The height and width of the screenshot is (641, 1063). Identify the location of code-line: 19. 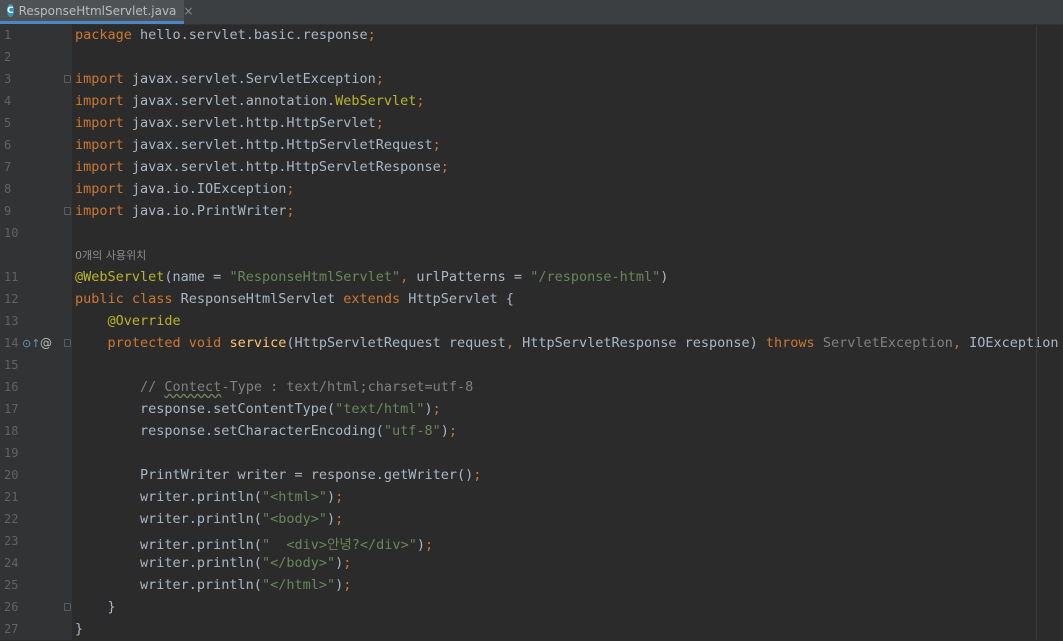
(531, 454).